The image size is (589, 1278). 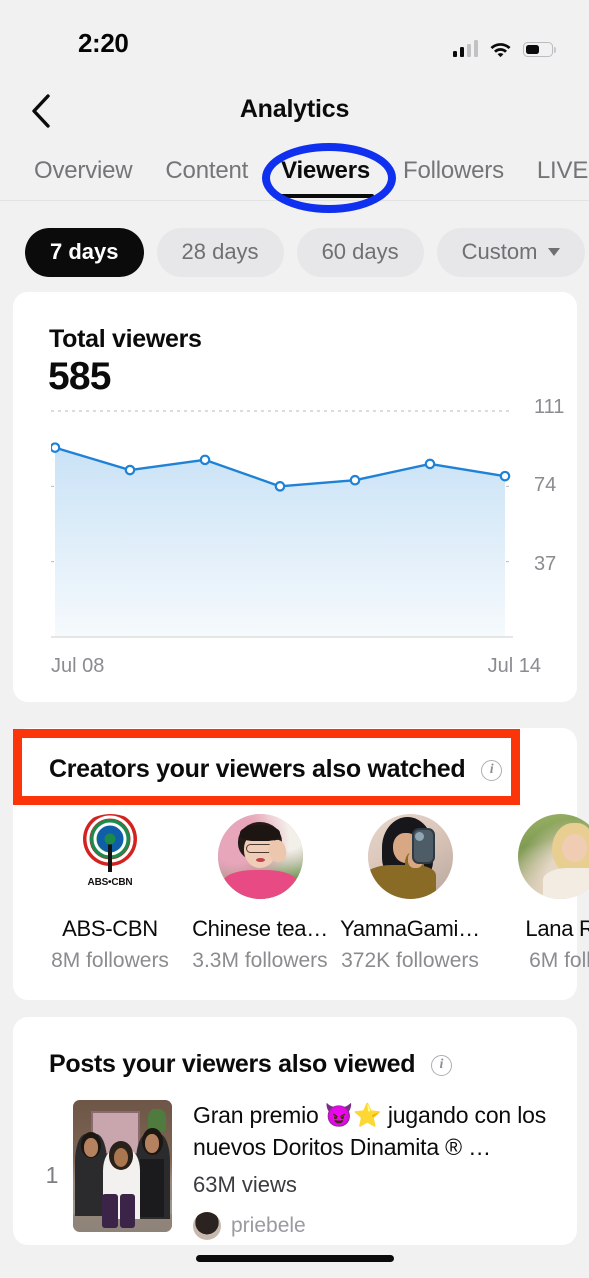 I want to click on tab-content: Content, so click(x=206, y=171).